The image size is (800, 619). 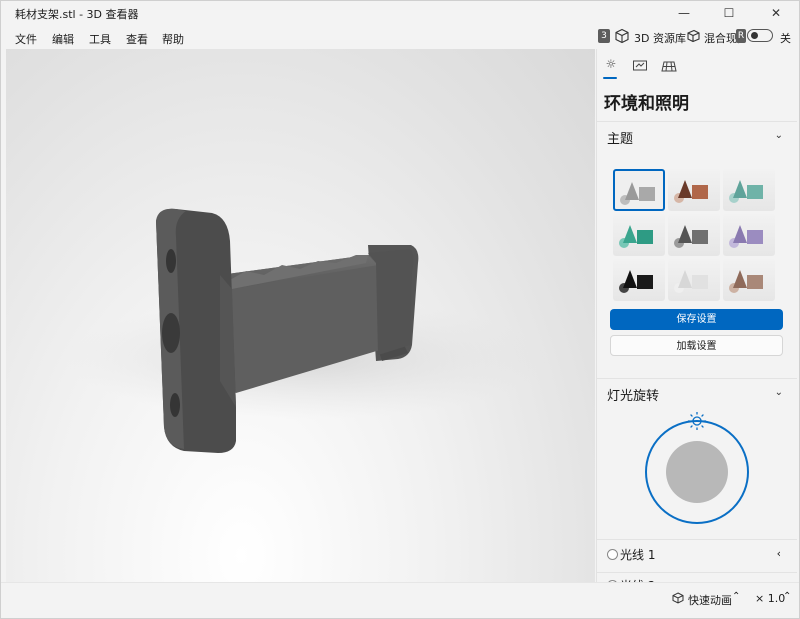 What do you see at coordinates (754, 35) in the screenshot?
I see `toggle-knob` at bounding box center [754, 35].